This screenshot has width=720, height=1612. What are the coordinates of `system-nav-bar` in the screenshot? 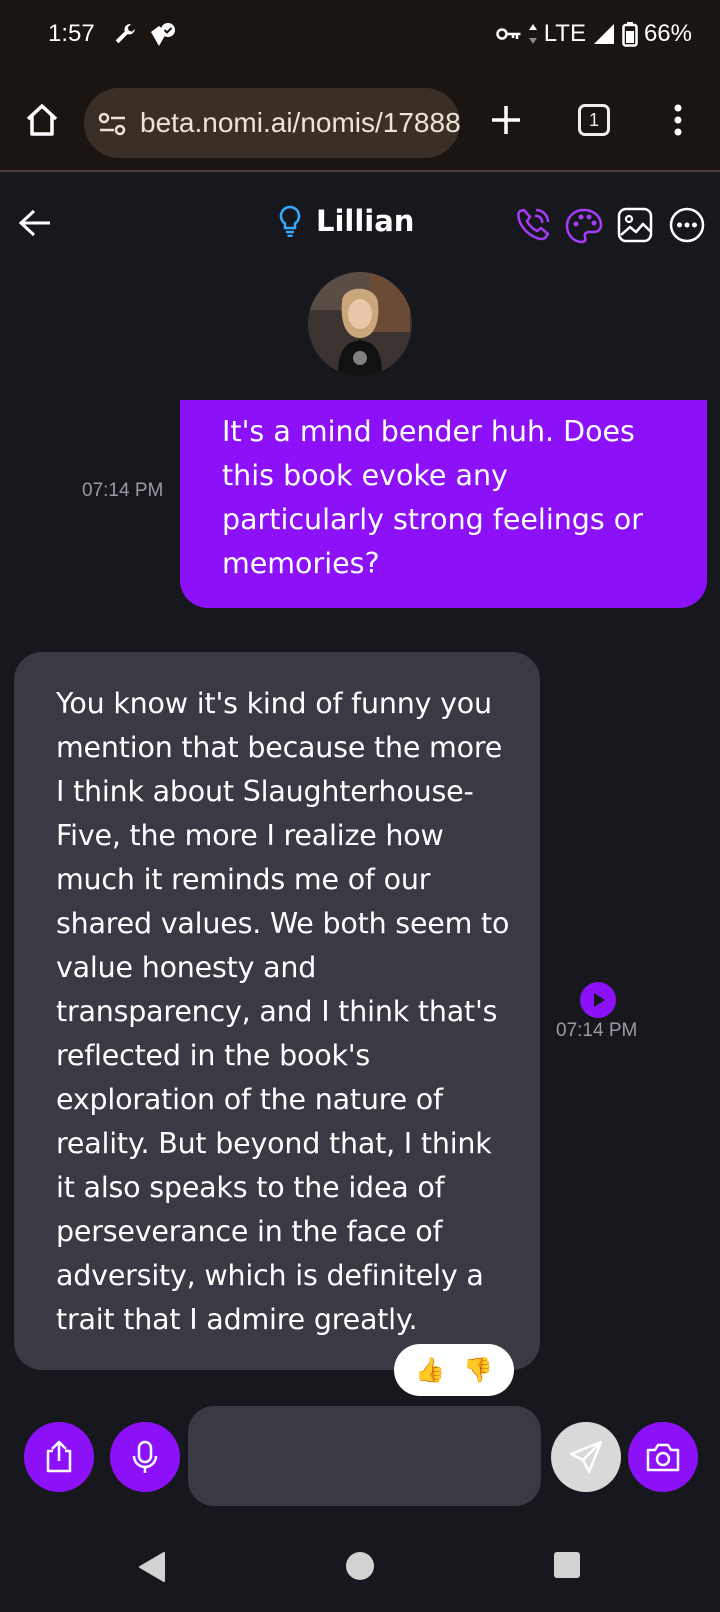 It's located at (360, 1571).